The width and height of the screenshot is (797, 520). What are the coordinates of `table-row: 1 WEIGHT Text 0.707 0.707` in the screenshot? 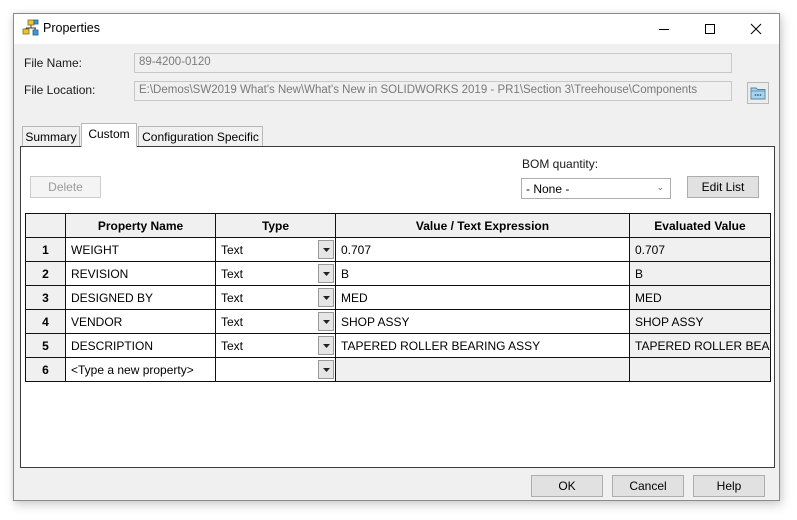 It's located at (398, 249).